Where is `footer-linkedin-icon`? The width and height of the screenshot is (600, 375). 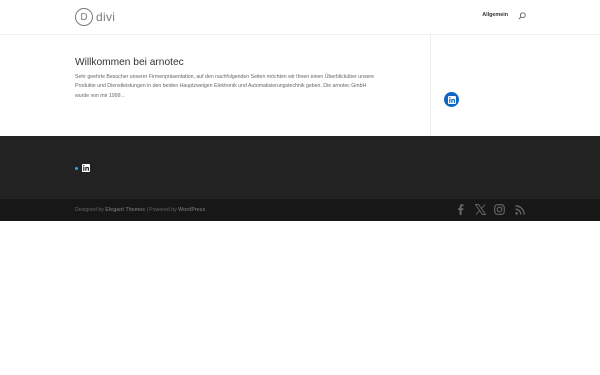
footer-linkedin-icon is located at coordinates (86, 168).